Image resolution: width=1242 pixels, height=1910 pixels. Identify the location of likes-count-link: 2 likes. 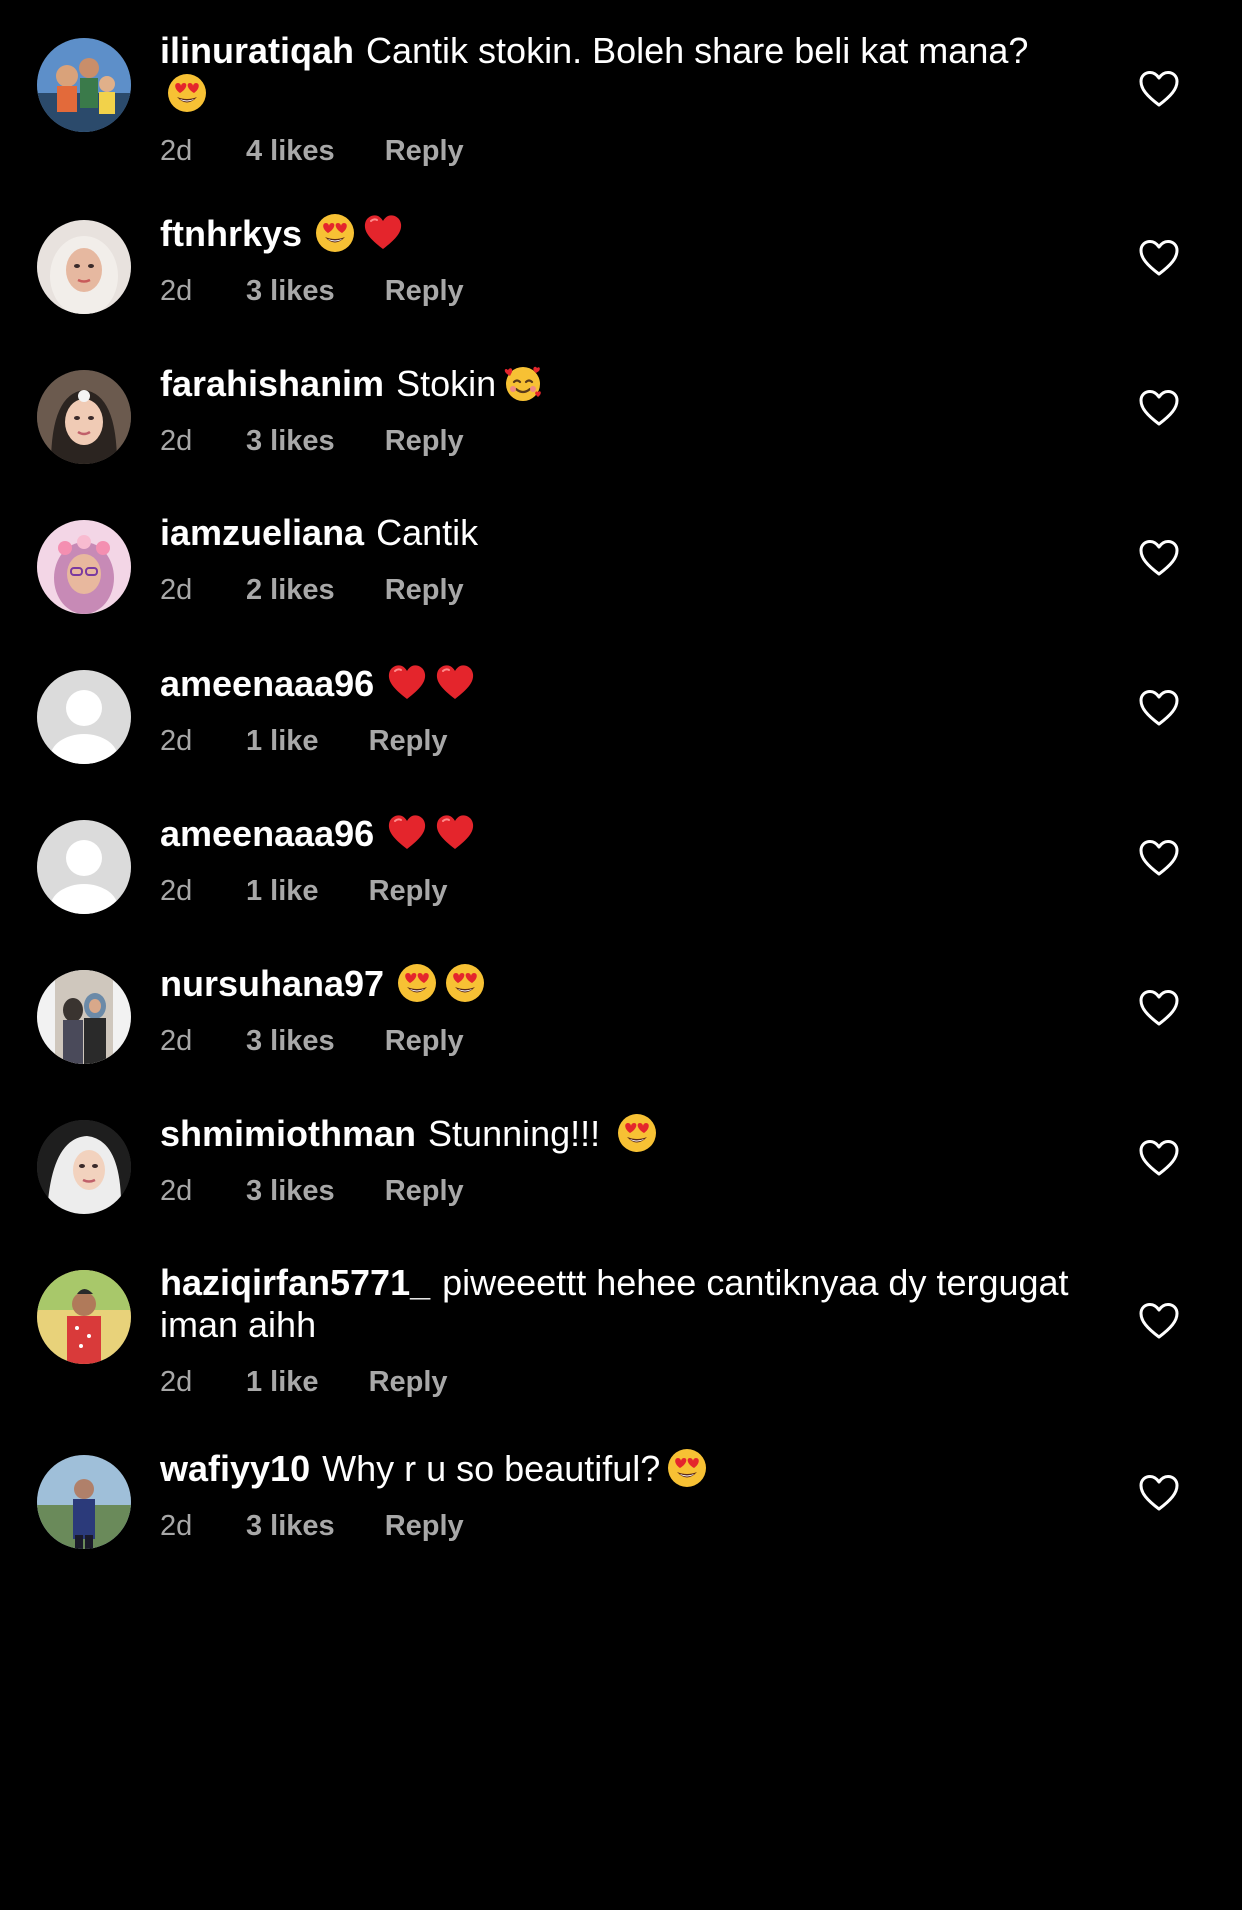
(290, 590).